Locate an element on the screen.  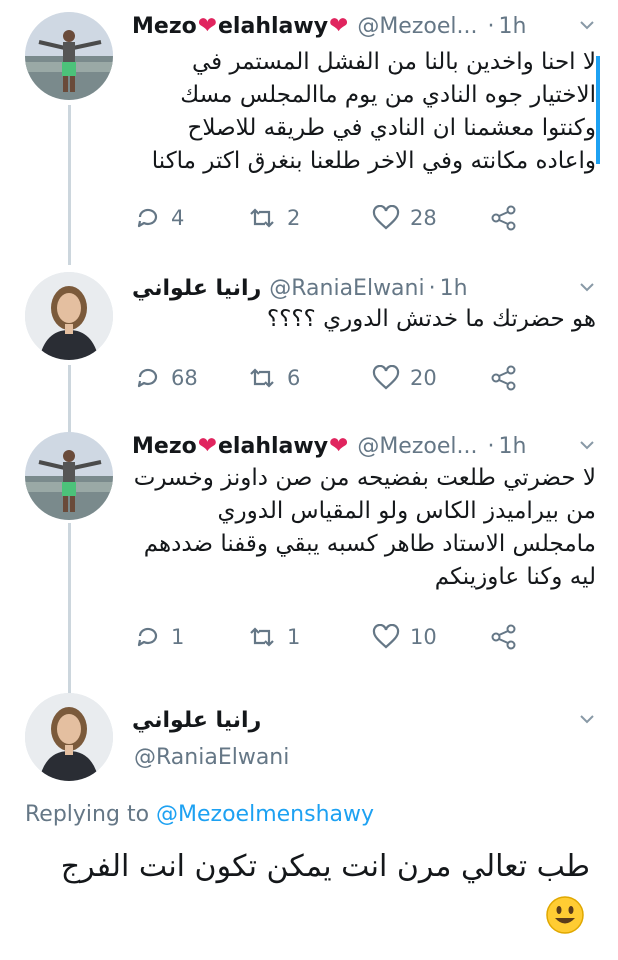
tweet-header: رانيا علواني @RaniaElwani · 1h is located at coordinates (365, 288).